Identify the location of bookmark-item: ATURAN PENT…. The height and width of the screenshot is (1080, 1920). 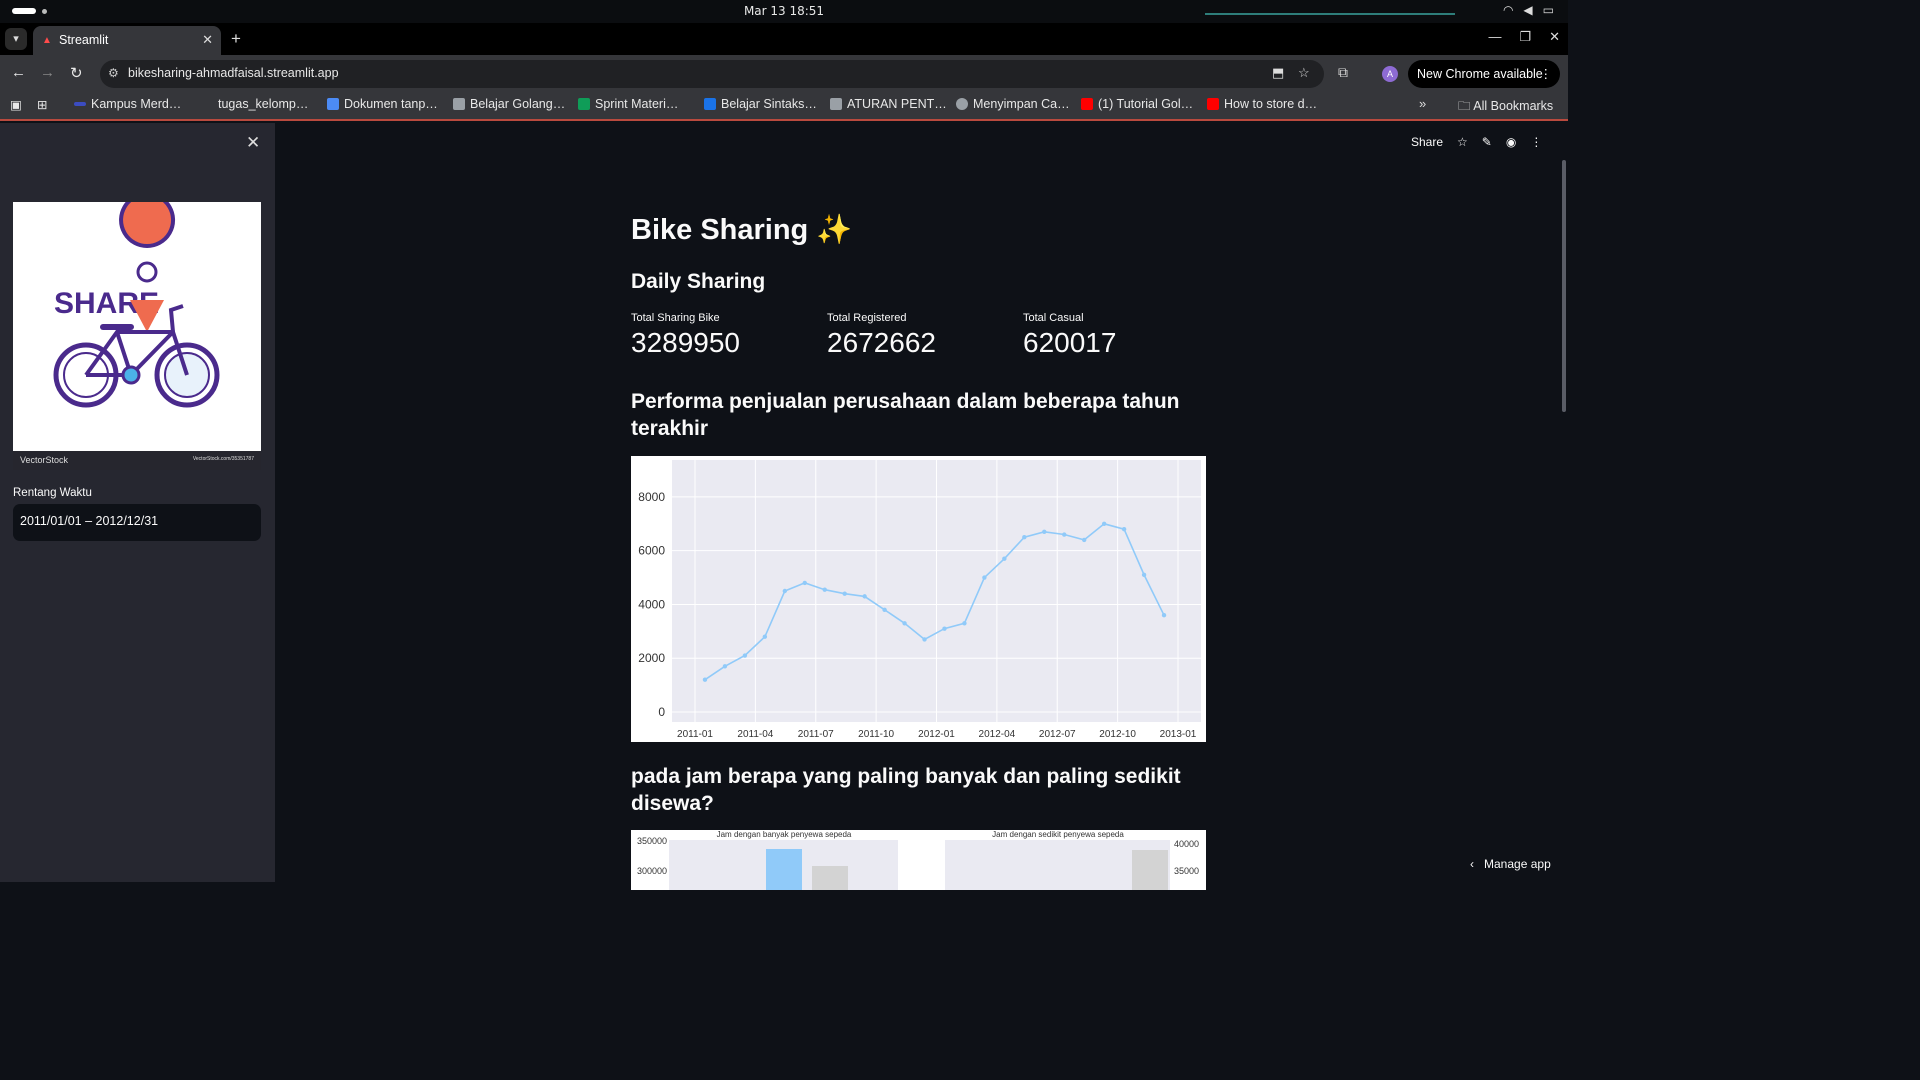
(888, 104).